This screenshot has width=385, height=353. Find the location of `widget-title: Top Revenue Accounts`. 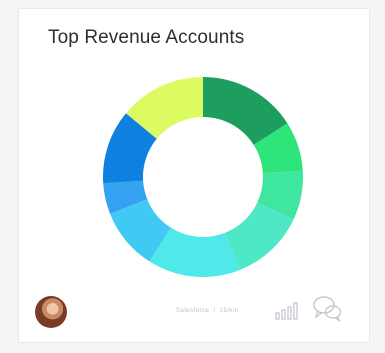

widget-title: Top Revenue Accounts is located at coordinates (146, 37).